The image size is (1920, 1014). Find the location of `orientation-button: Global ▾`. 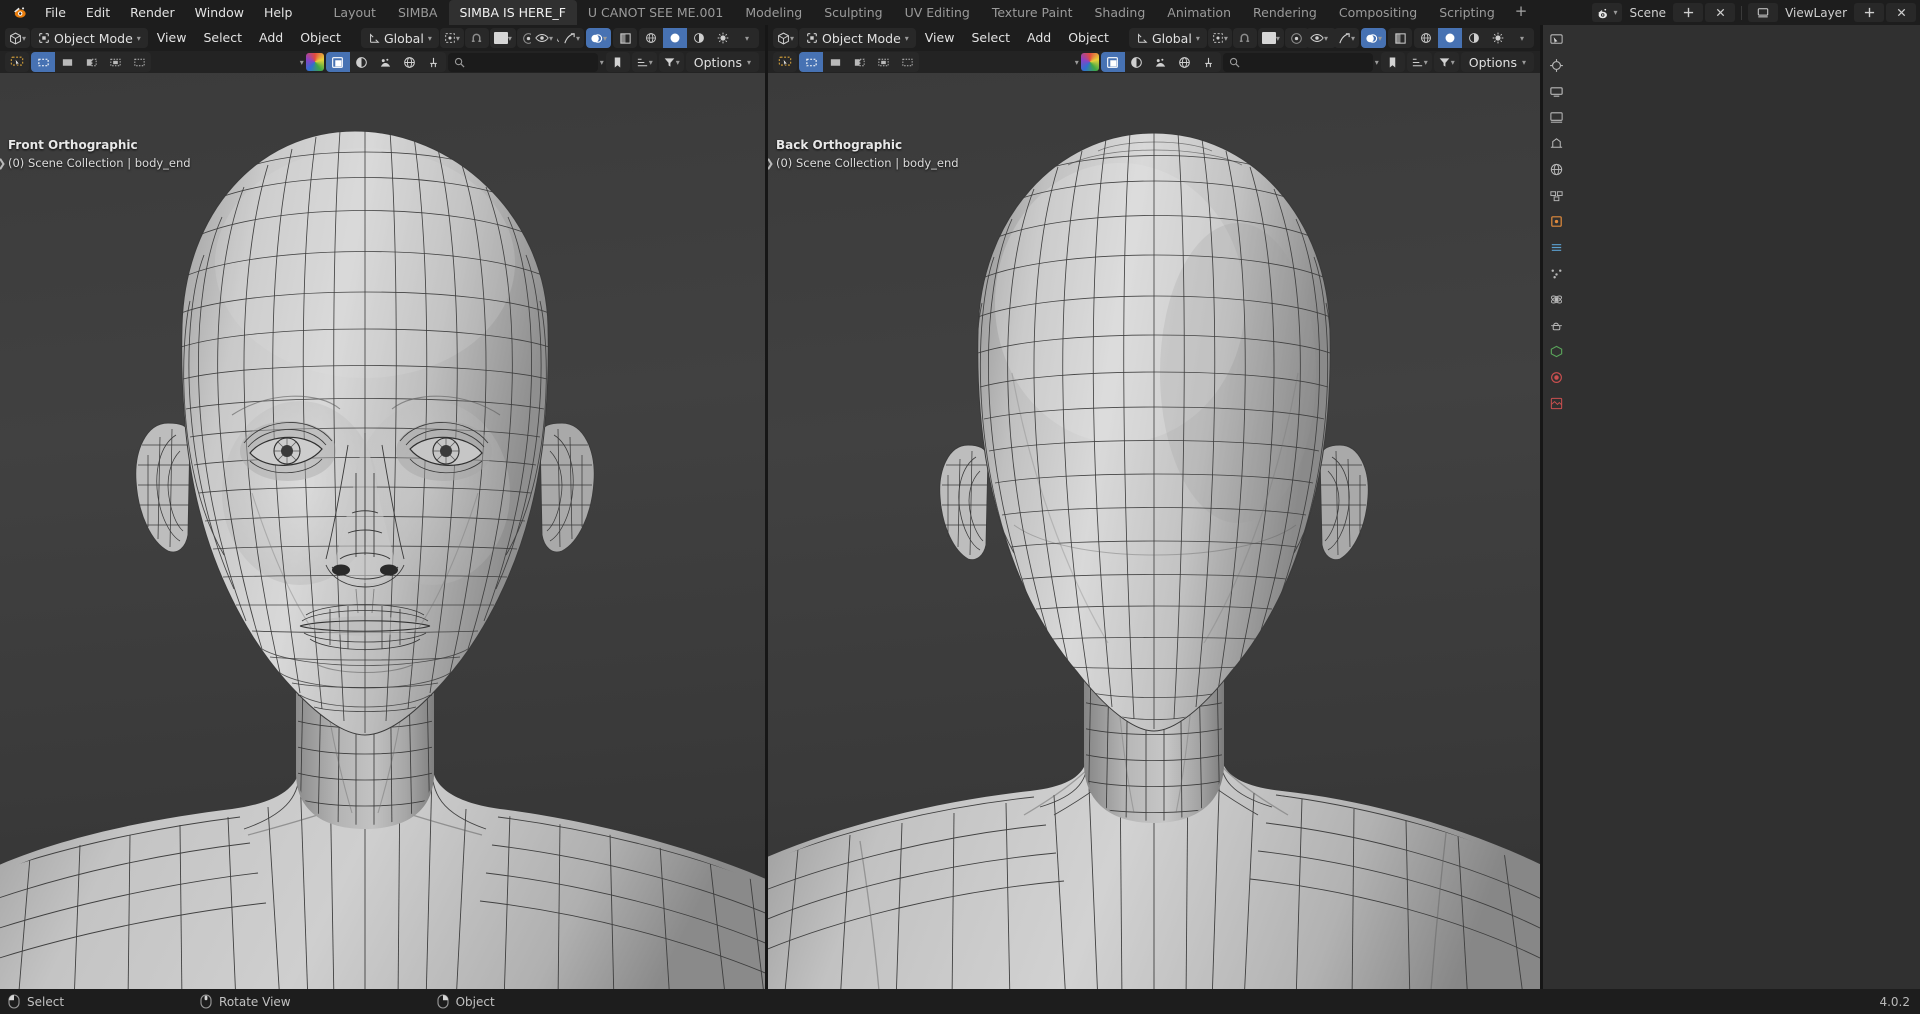

orientation-button: Global ▾ is located at coordinates (1168, 38).